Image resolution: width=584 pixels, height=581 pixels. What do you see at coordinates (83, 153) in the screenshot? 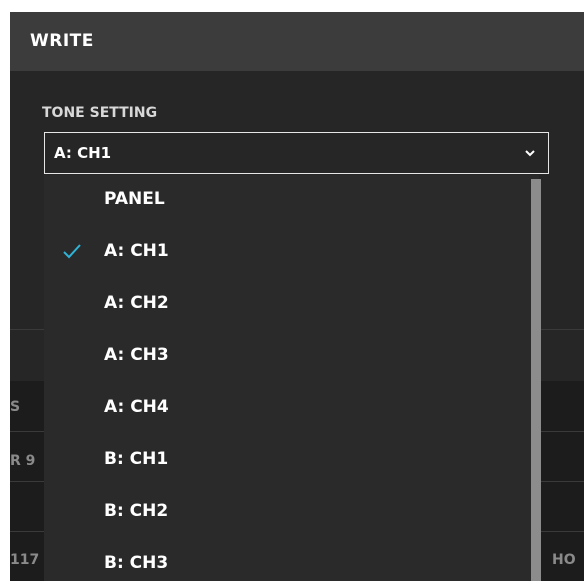
I see `tone-setting-selected-value: A: CH1` at bounding box center [83, 153].